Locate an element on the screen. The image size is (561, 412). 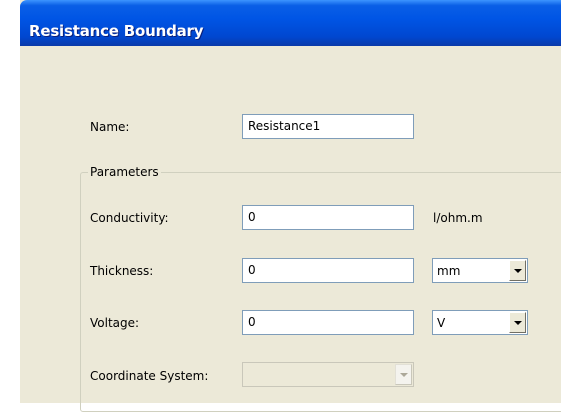
coordinate-system-dropdown is located at coordinates (328, 374).